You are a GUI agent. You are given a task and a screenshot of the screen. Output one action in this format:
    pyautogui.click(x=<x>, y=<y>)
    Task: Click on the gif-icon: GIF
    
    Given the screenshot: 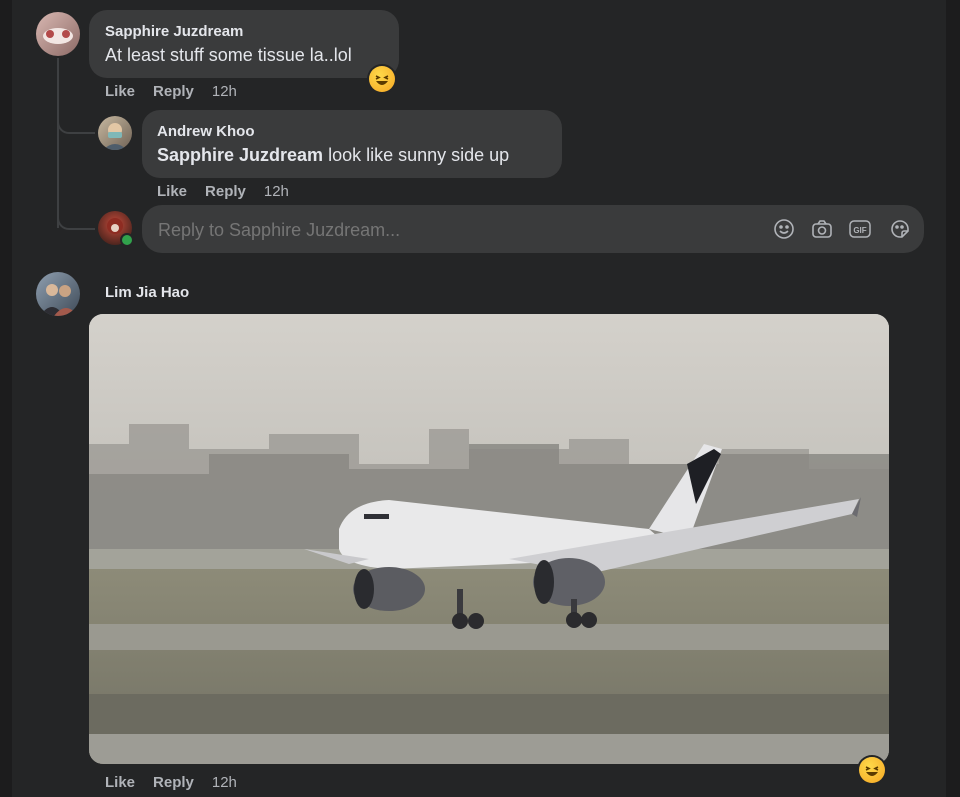 What is the action you would take?
    pyautogui.click(x=860, y=229)
    